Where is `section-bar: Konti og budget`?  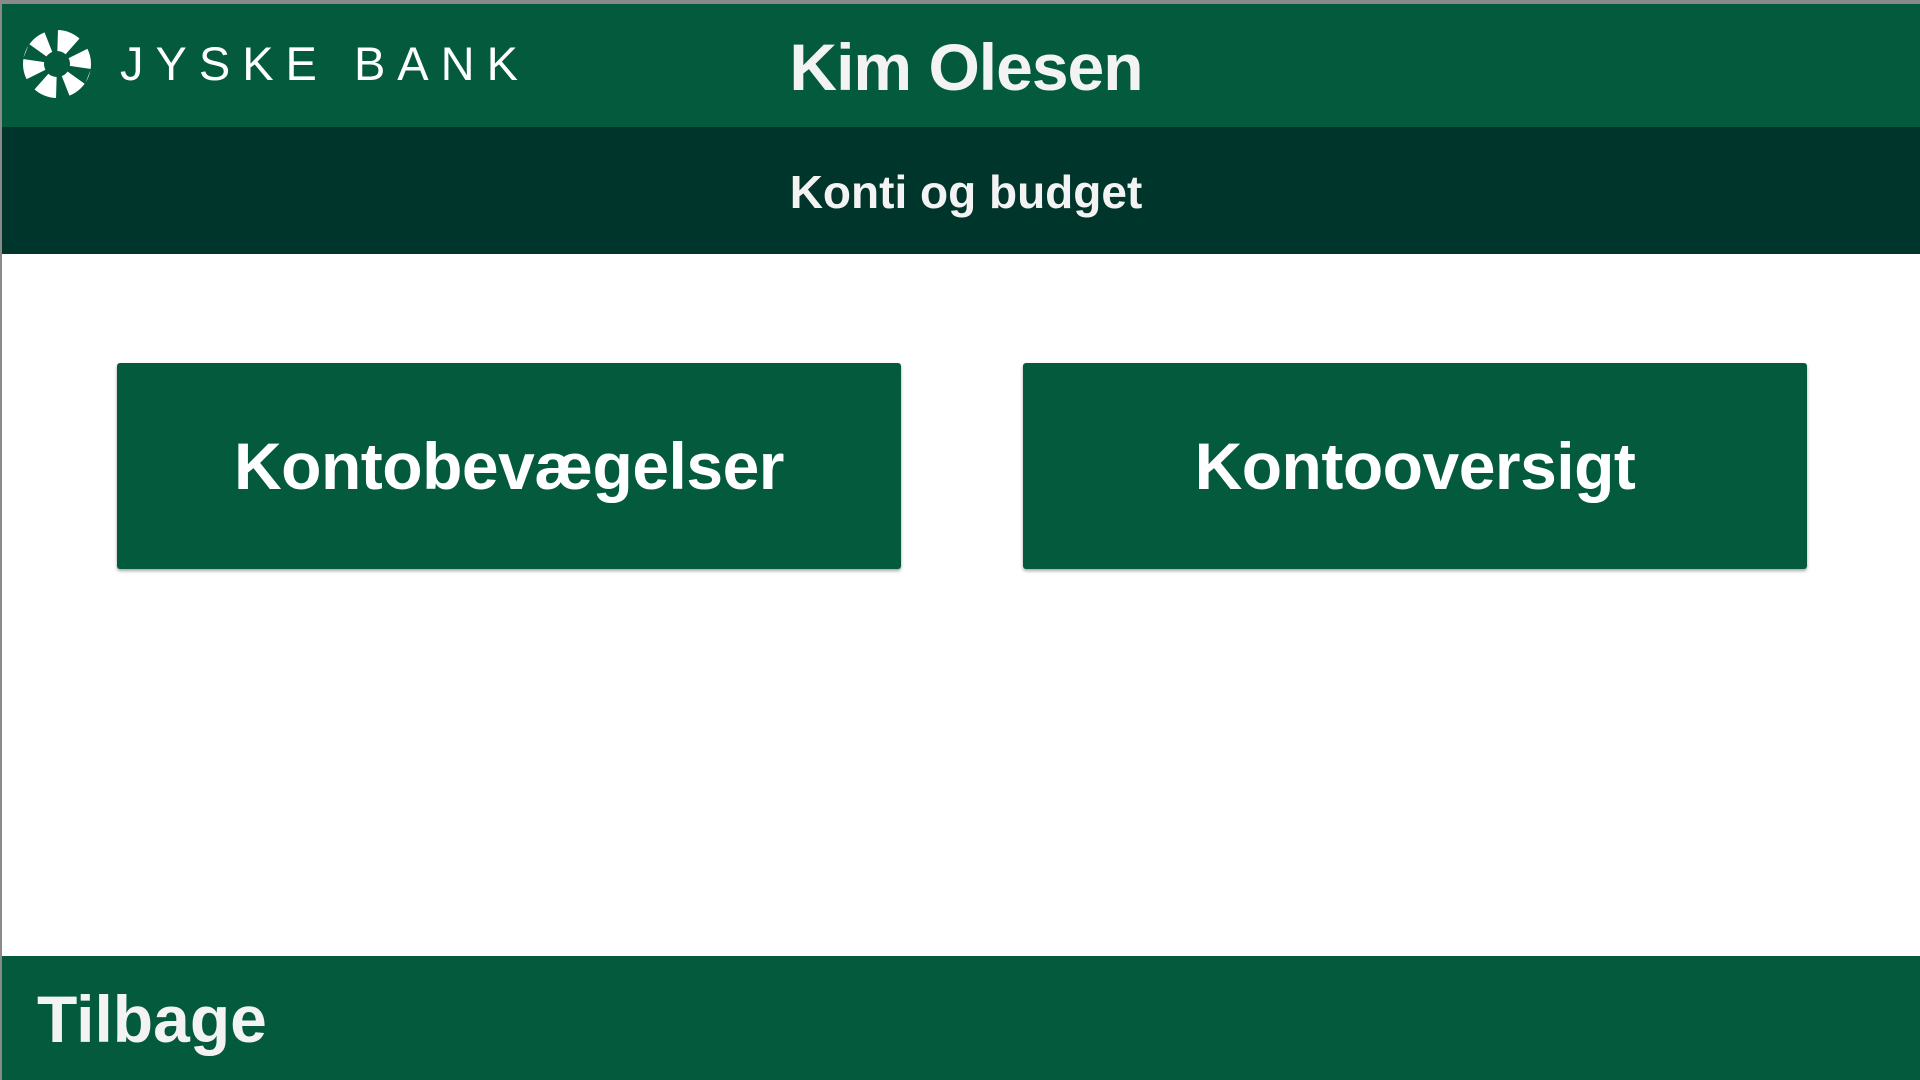 section-bar: Konti og budget is located at coordinates (961, 190).